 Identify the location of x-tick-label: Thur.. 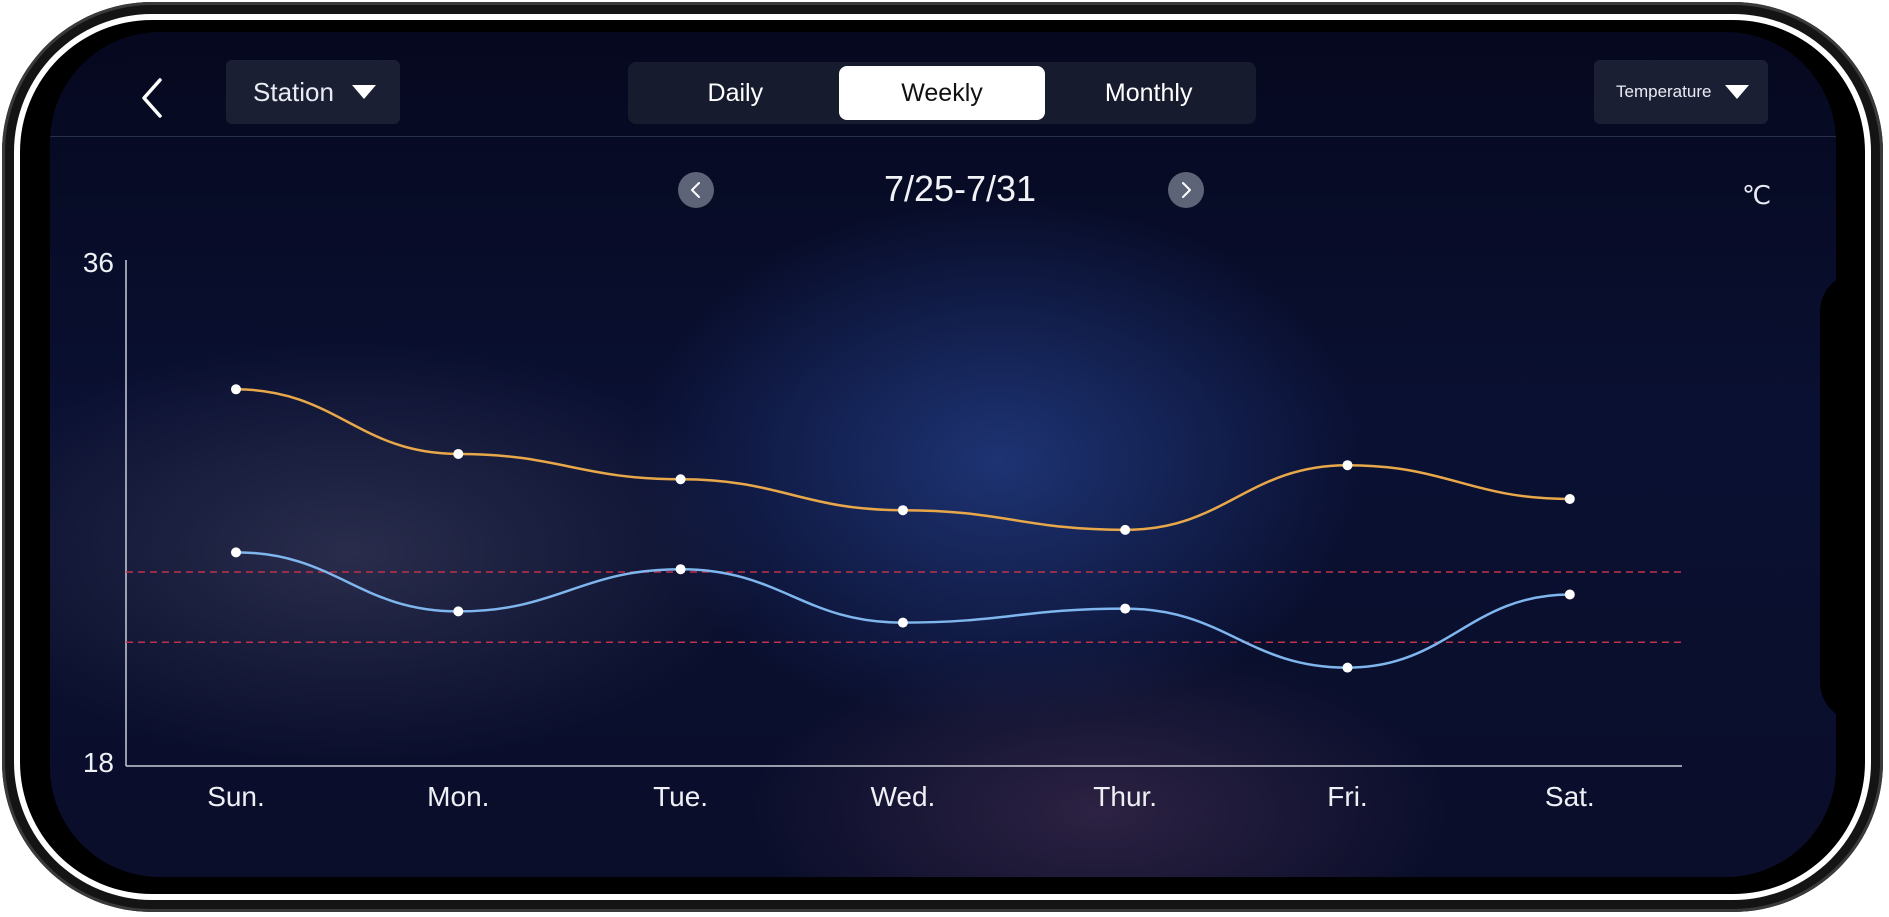
(1125, 796).